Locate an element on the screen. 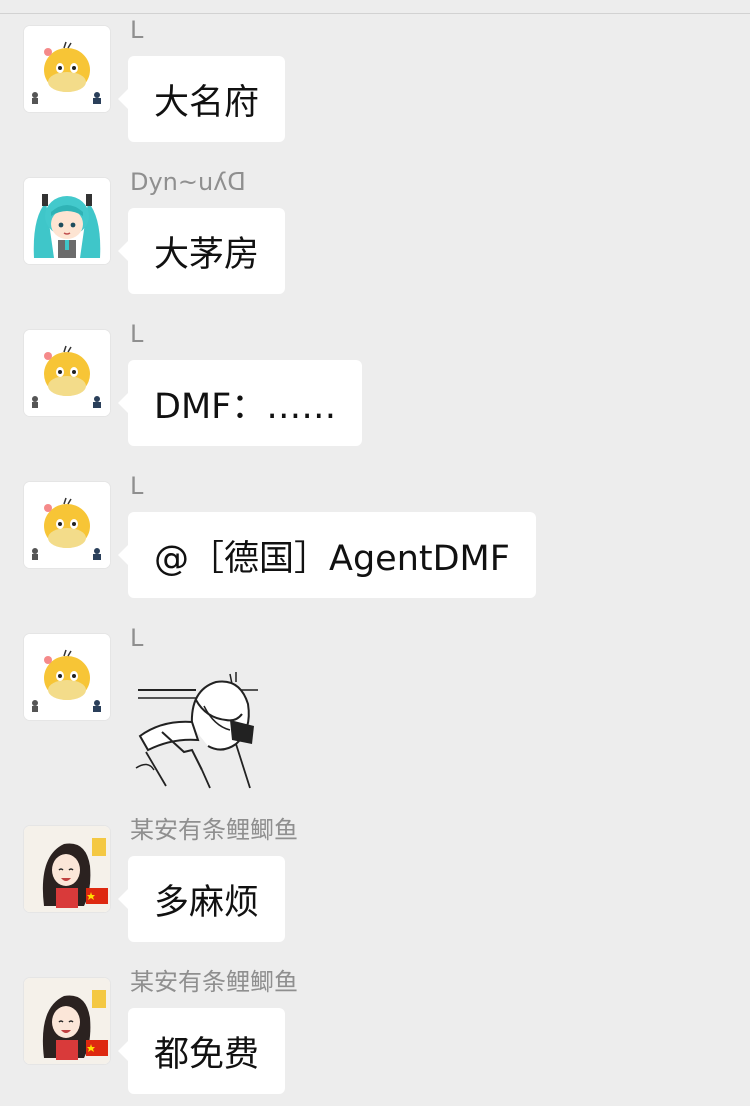  message-bubble: 大名府 is located at coordinates (201, 99).